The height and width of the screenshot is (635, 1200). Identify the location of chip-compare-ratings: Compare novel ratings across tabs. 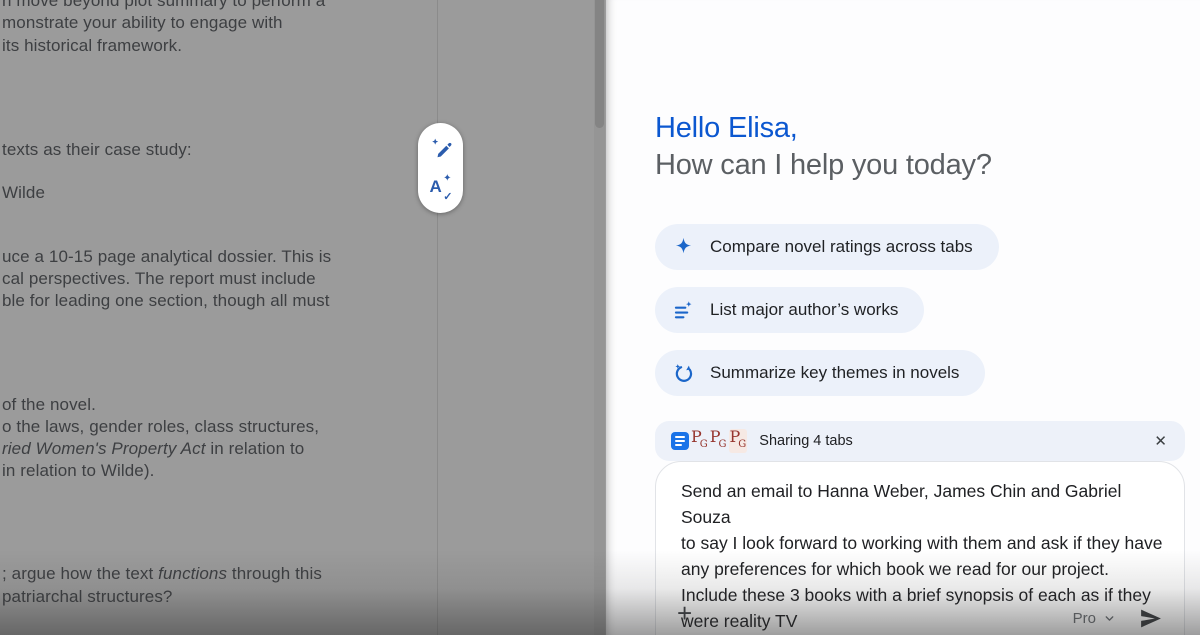
(827, 247).